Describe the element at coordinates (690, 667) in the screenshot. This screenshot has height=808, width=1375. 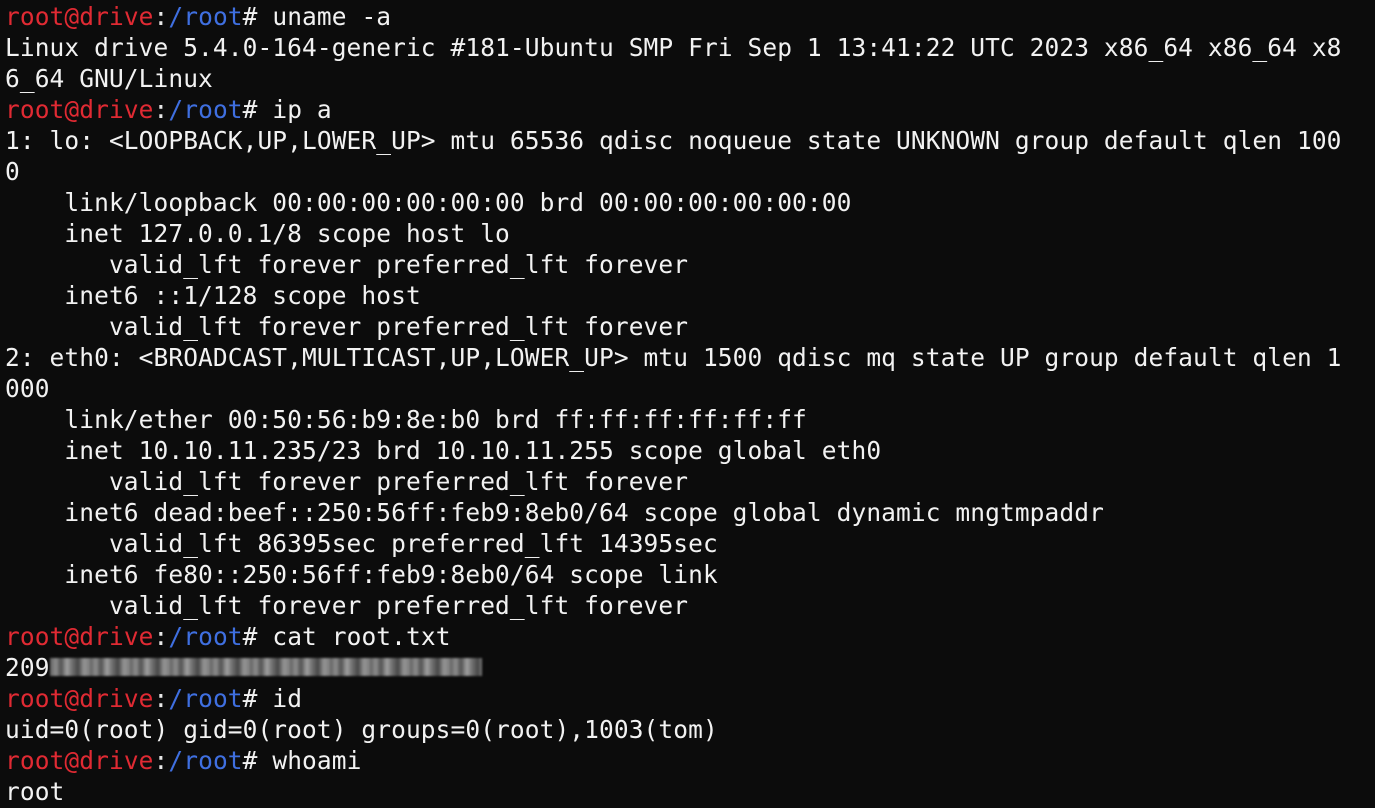
I see `output-line: 209` at that location.